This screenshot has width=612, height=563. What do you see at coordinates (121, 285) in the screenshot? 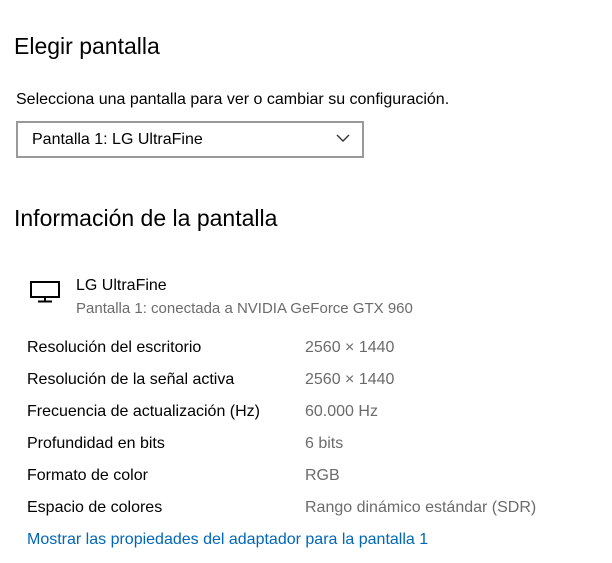
I see `device-name: LG UltraFine` at bounding box center [121, 285].